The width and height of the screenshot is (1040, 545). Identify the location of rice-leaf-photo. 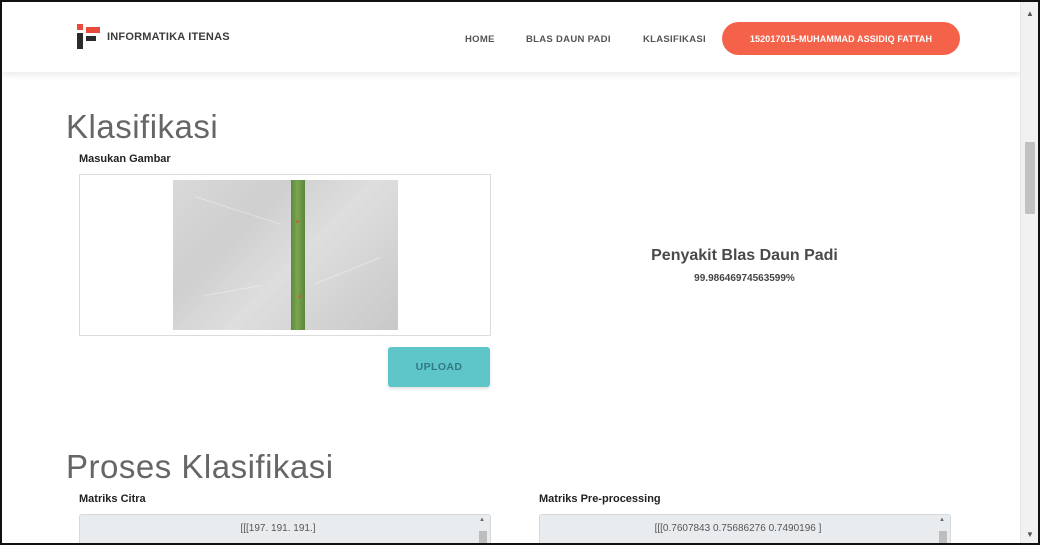
(285, 255).